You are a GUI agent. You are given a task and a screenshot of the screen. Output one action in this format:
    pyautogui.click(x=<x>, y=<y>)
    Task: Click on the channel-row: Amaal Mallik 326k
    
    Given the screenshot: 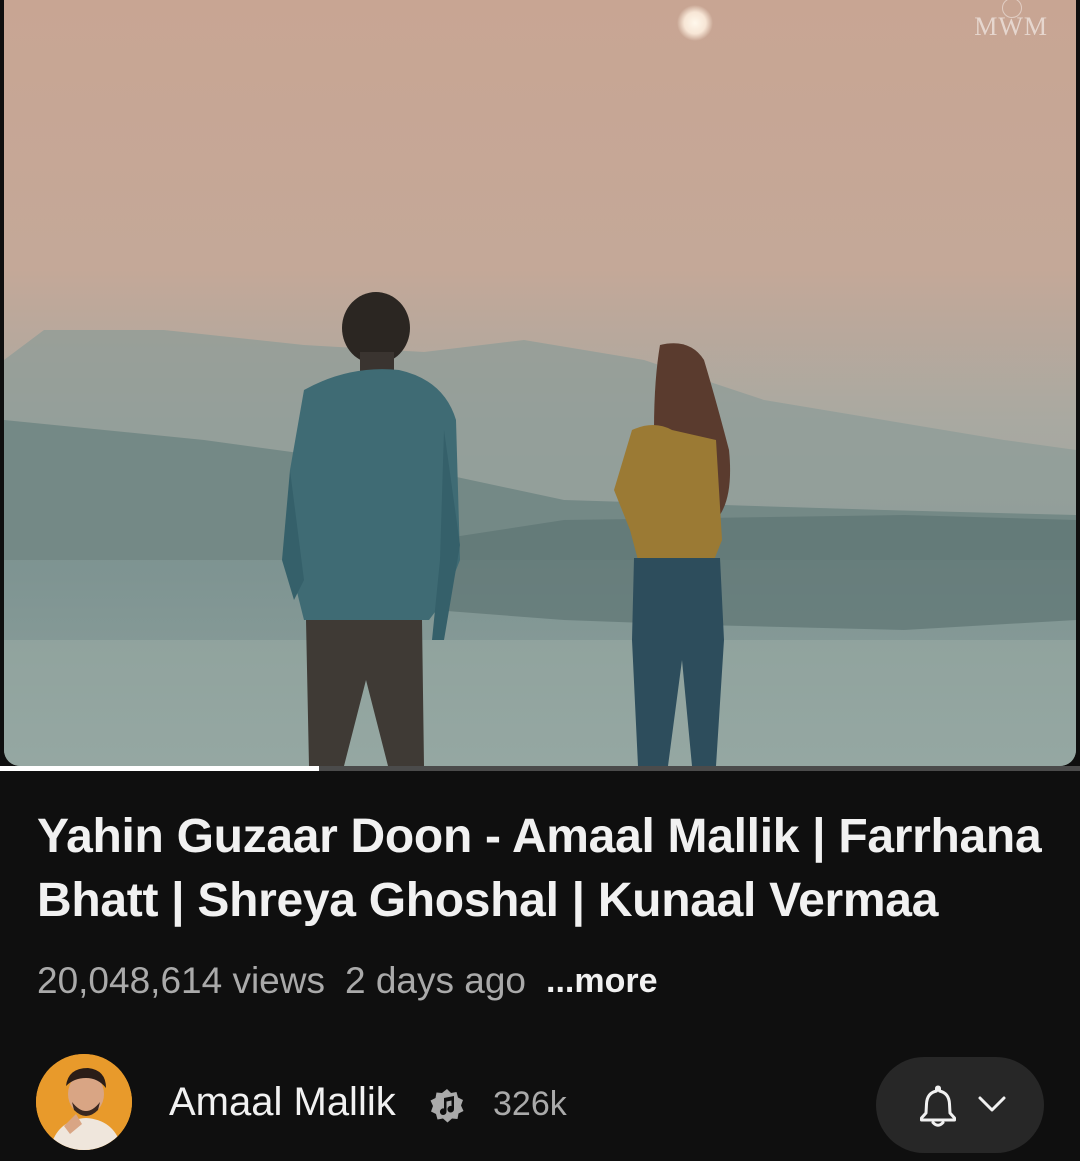 What is the action you would take?
    pyautogui.click(x=541, y=1103)
    